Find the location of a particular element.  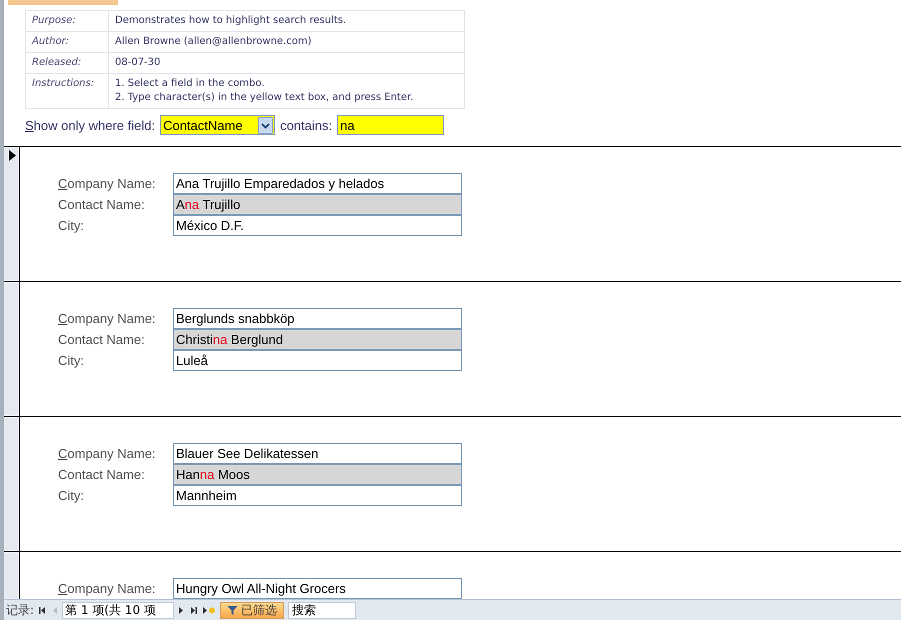

record-field: México D.F. is located at coordinates (317, 225).